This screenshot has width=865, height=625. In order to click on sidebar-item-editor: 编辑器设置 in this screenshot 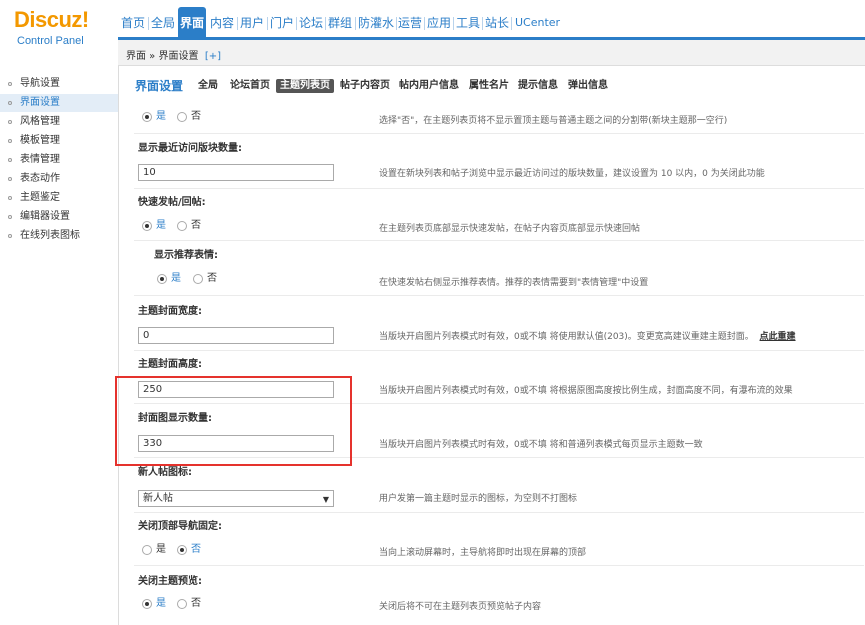, I will do `click(59, 217)`.